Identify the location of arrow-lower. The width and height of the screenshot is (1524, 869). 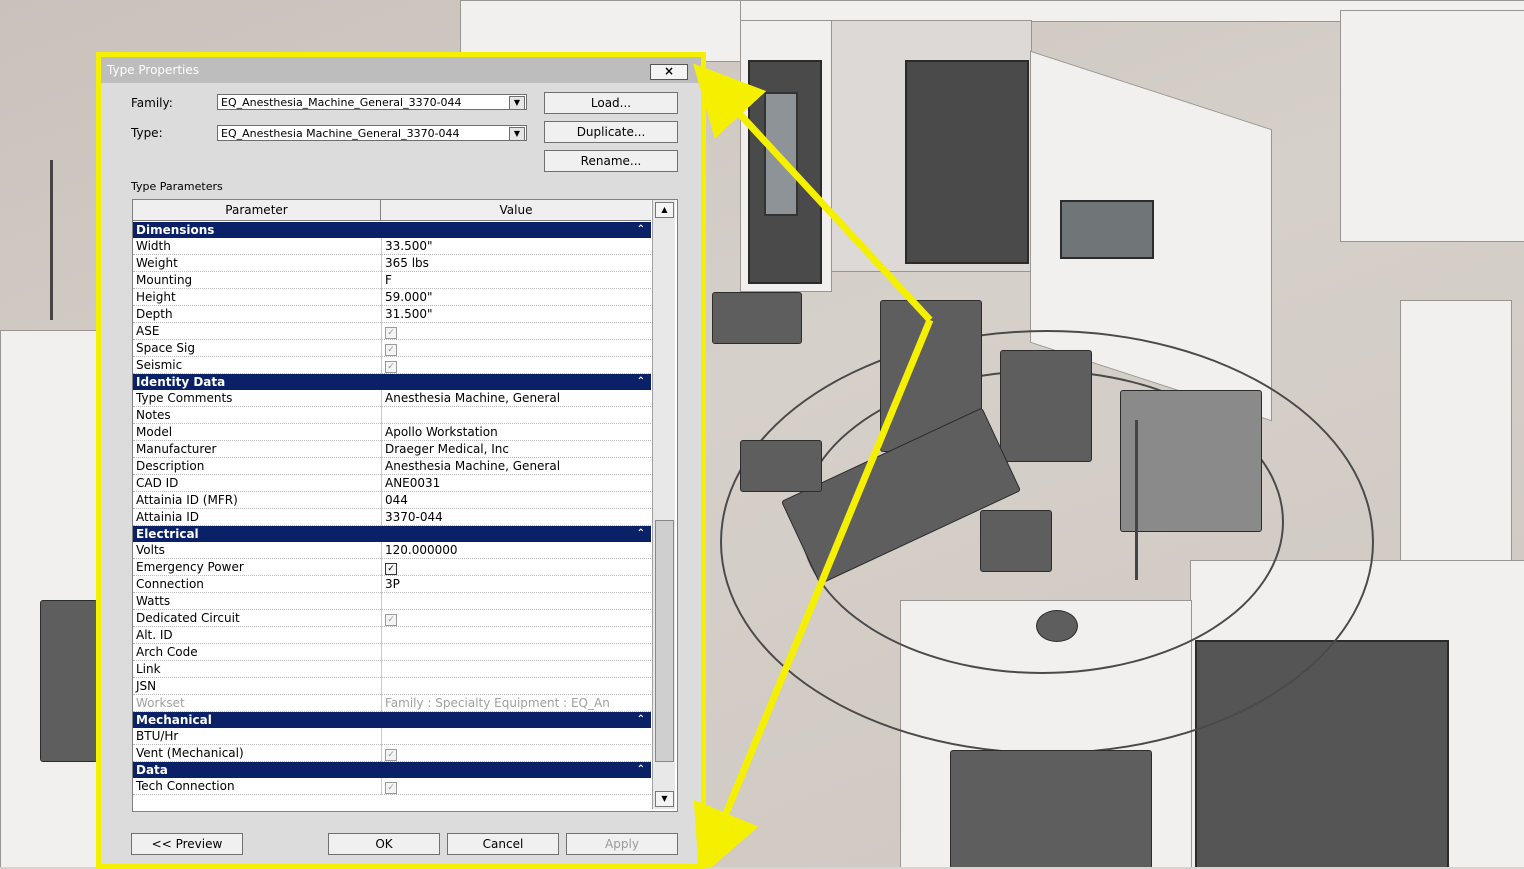
(813, 592).